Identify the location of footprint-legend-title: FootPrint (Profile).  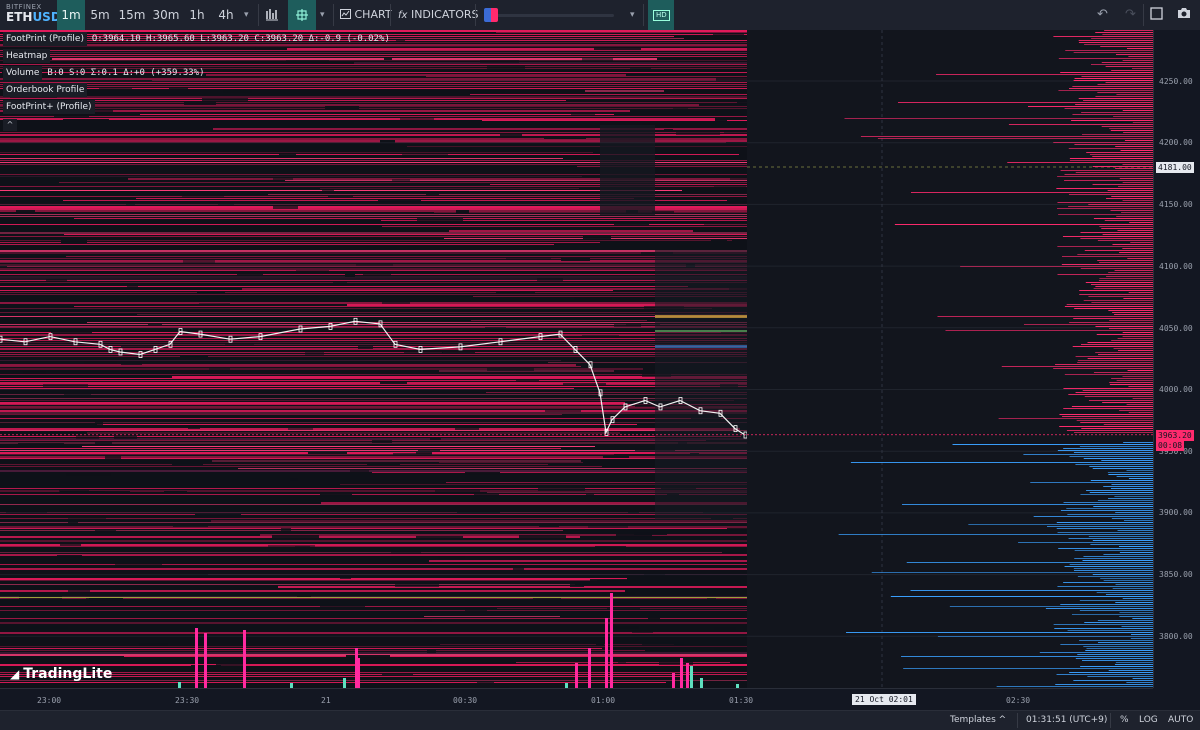
(45, 39).